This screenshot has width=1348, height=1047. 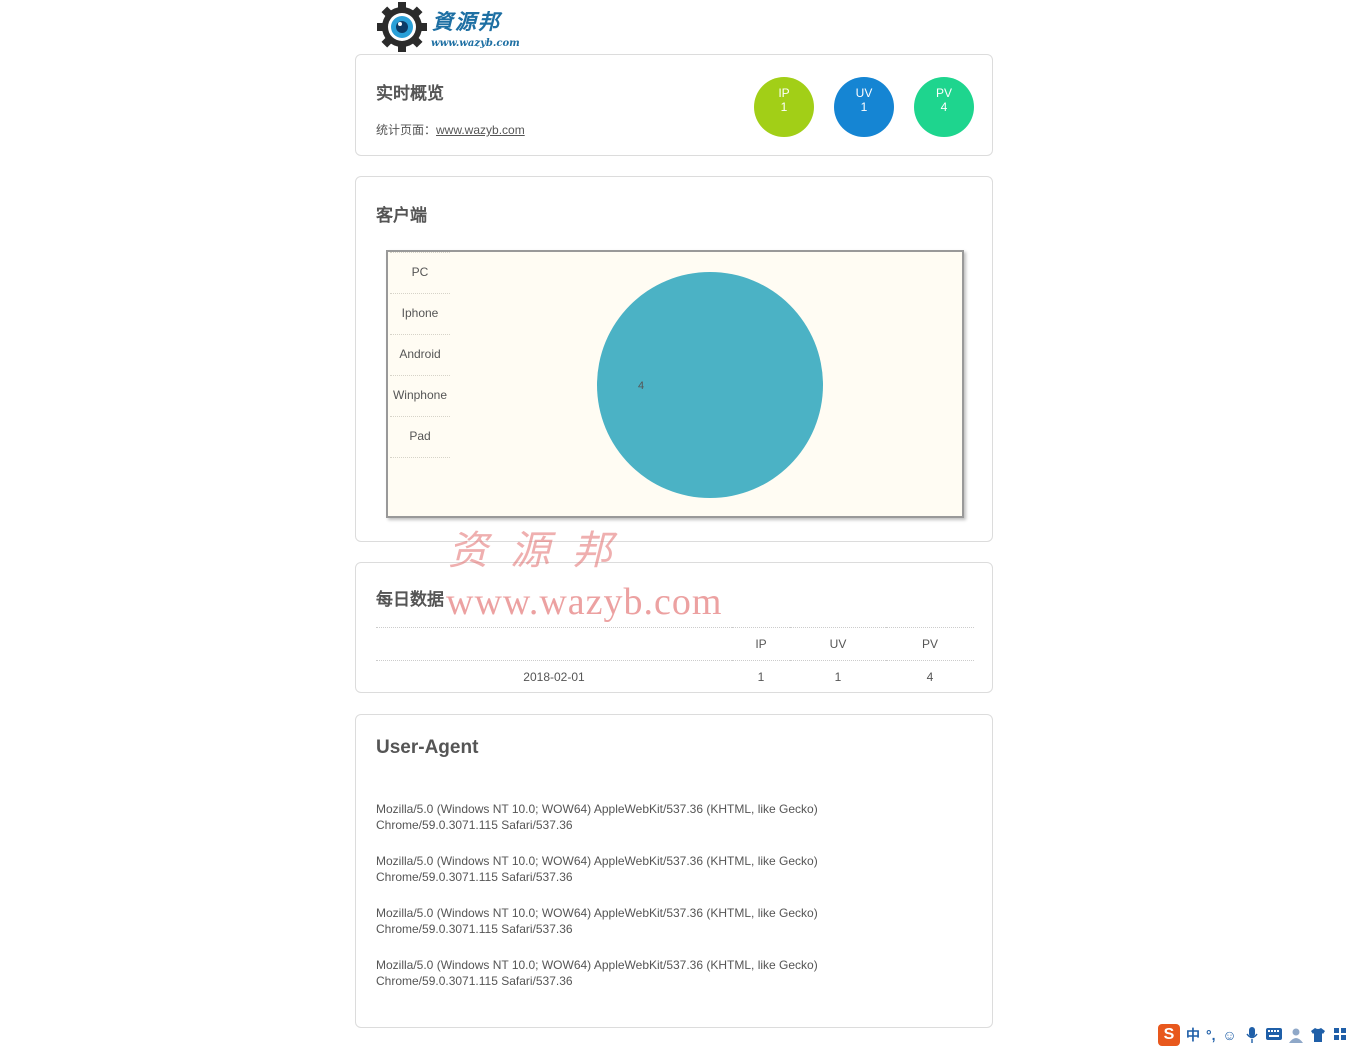 I want to click on daily-header-pv: PV, so click(x=930, y=644).